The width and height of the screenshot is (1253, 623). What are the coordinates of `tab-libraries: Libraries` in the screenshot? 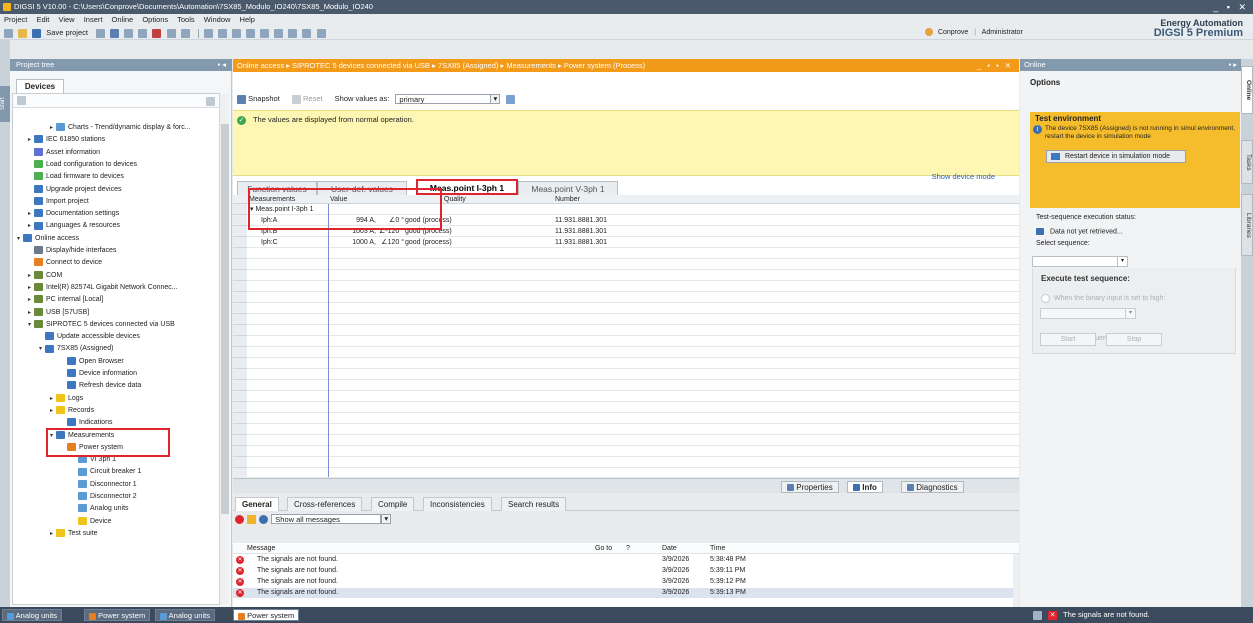 It's located at (1247, 225).